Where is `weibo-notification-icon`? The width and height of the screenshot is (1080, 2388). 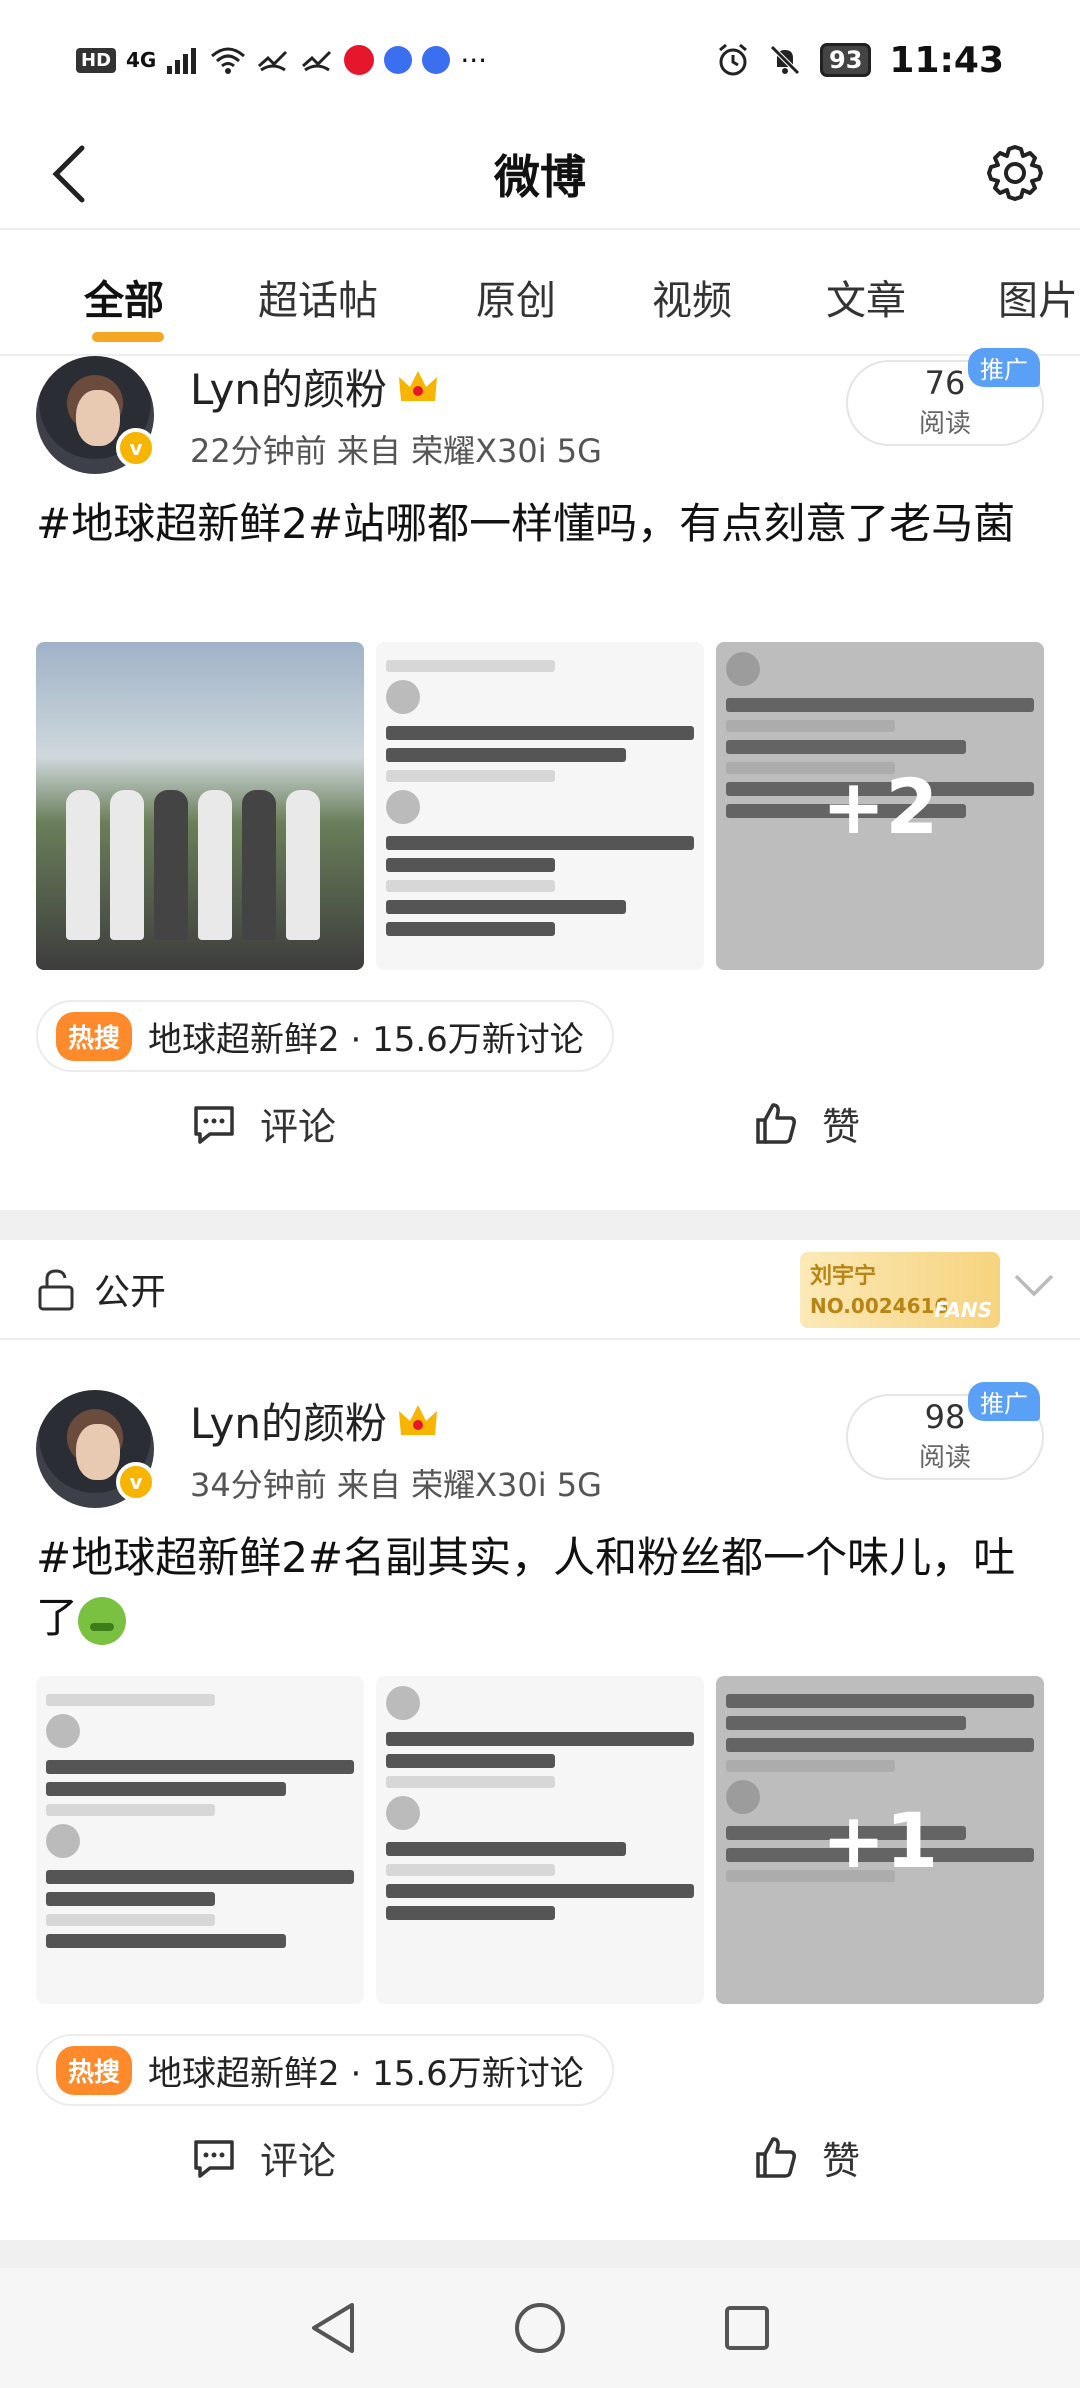
weibo-notification-icon is located at coordinates (359, 60).